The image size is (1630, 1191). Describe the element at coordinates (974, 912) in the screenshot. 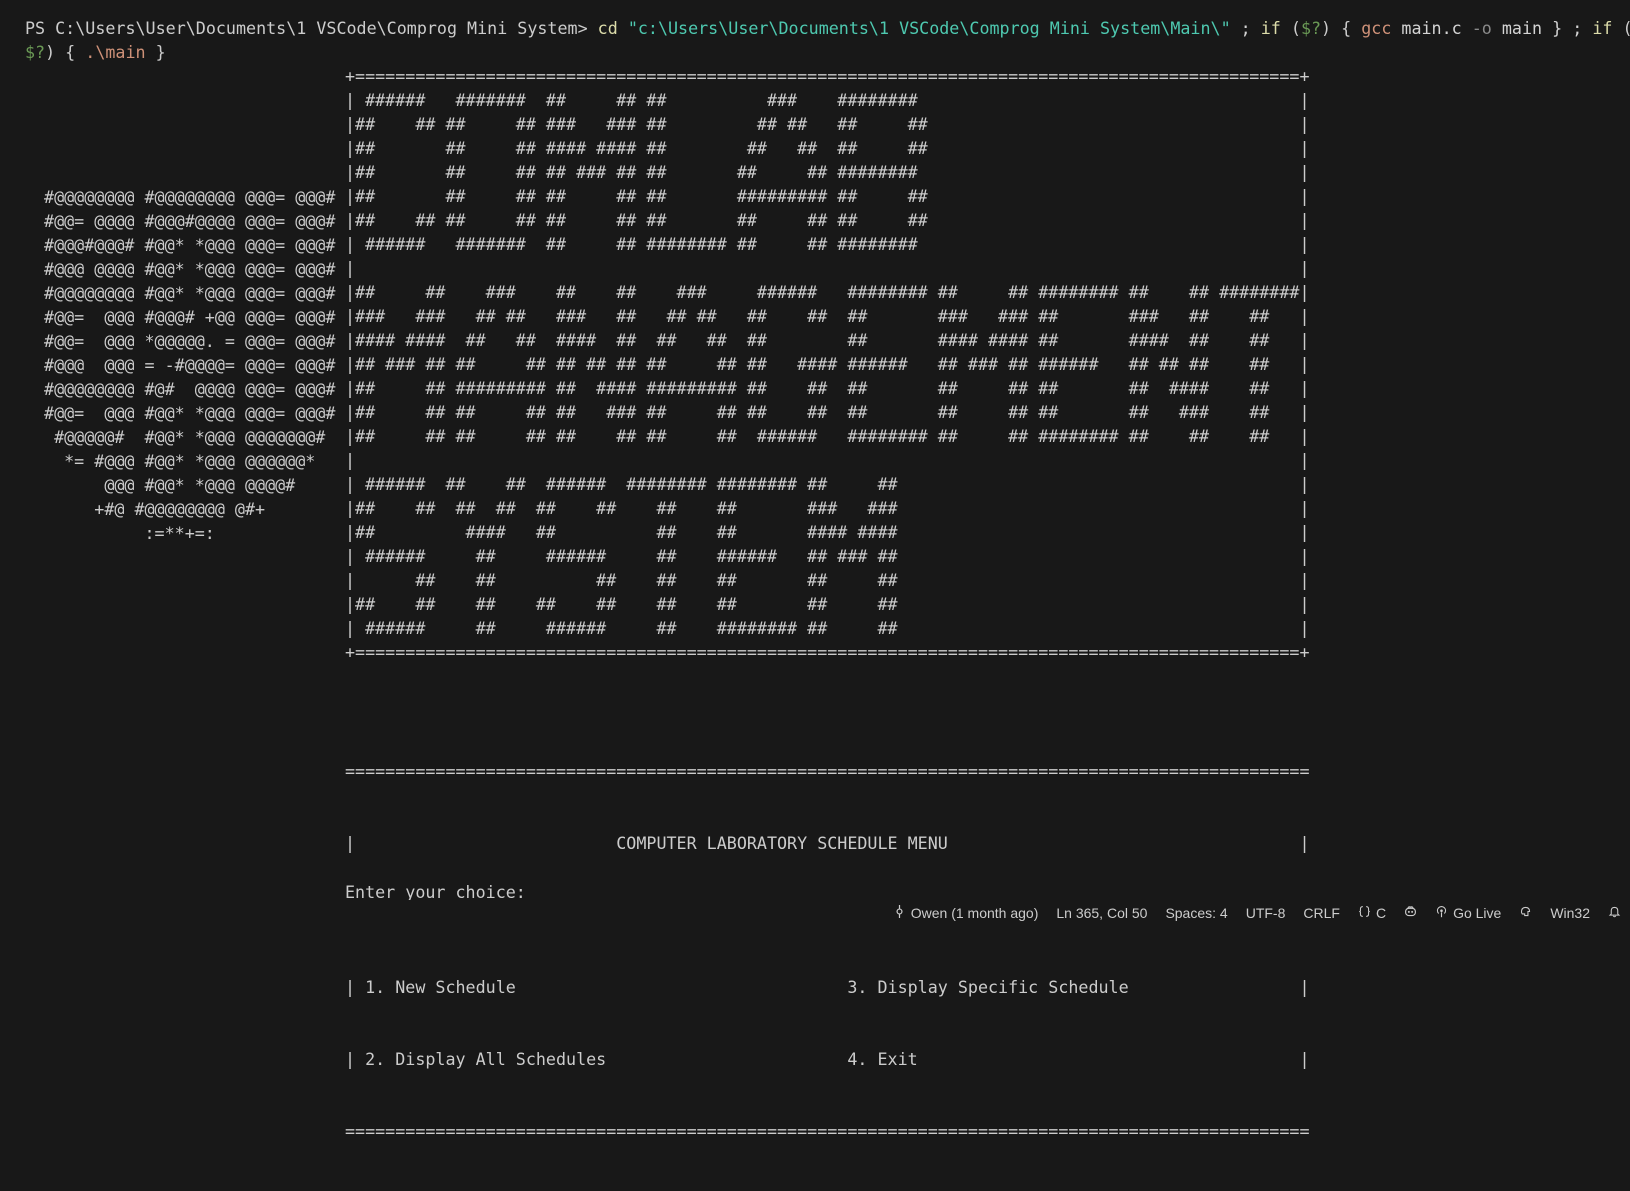

I see `blame-text: Owen (1 month ago)` at that location.